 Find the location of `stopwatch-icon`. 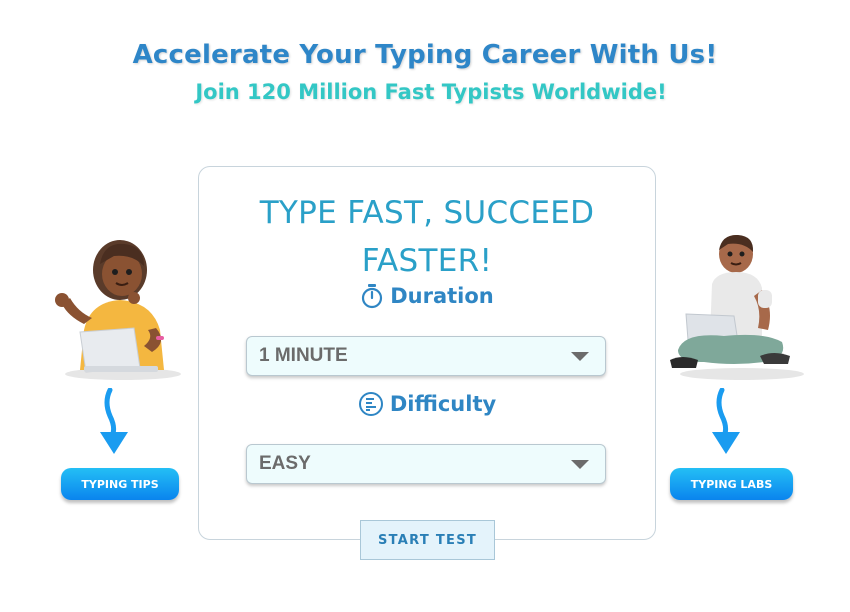

stopwatch-icon is located at coordinates (372, 296).